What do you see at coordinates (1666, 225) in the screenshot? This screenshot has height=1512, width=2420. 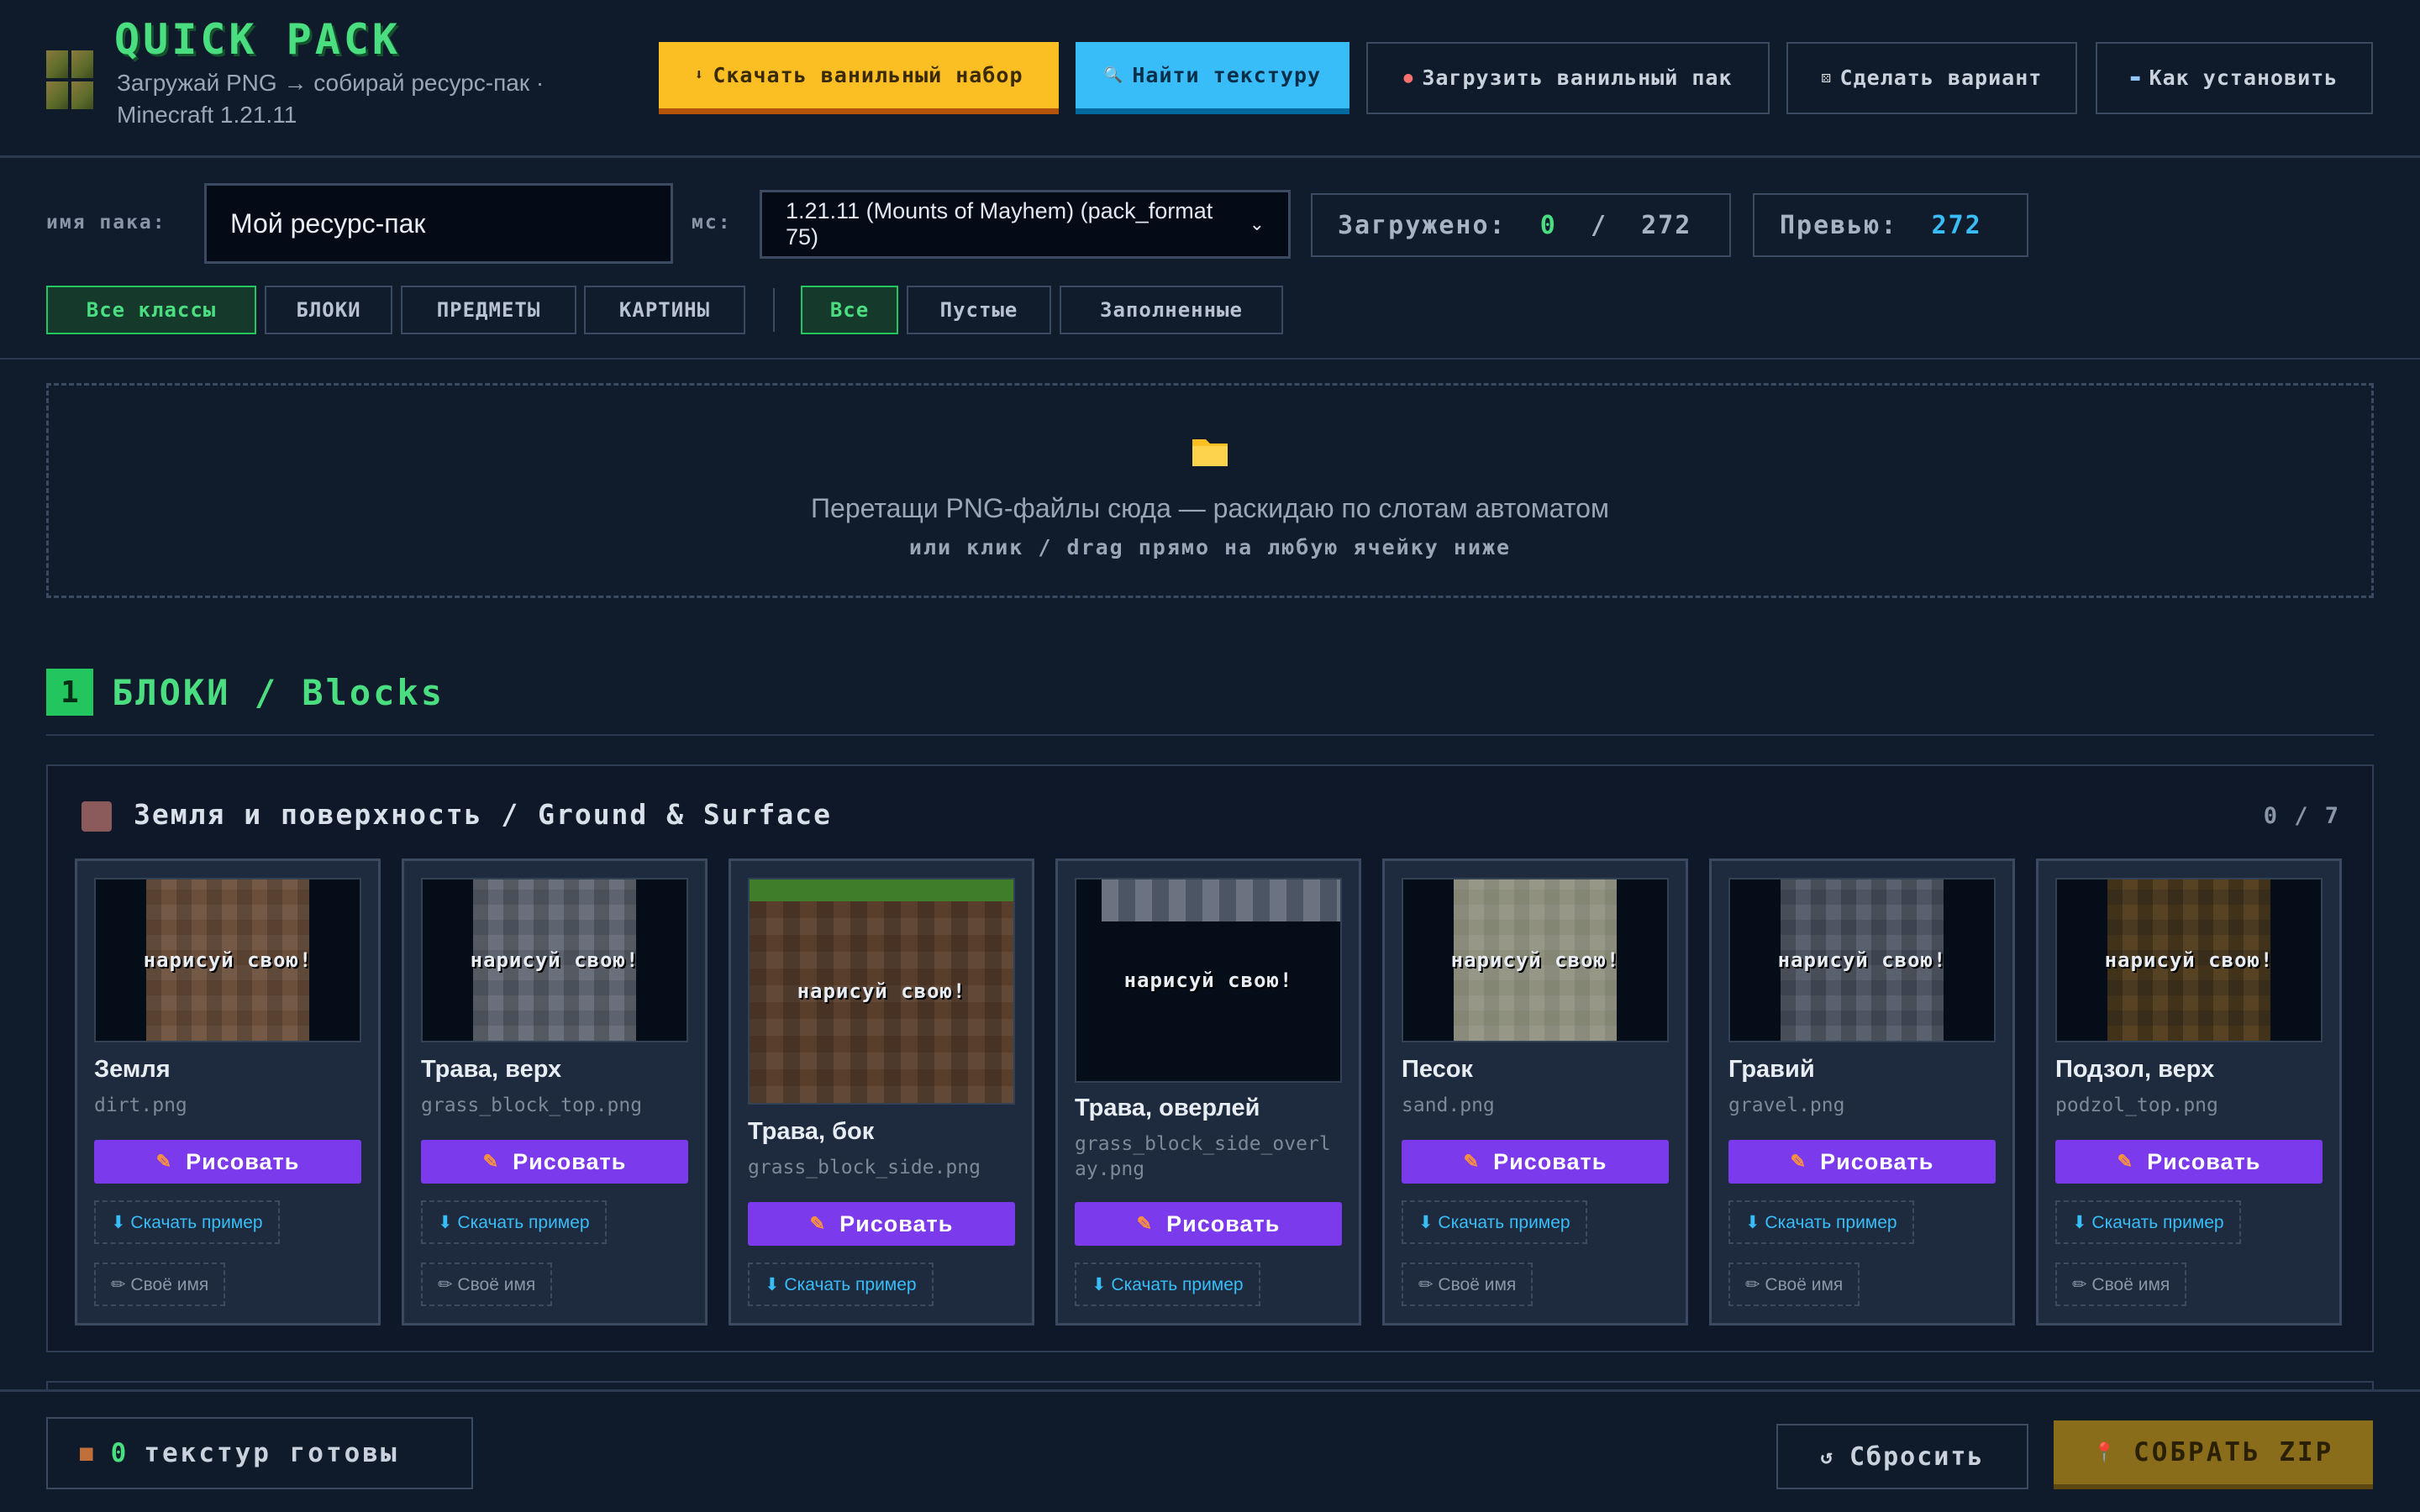 I see `loaded-total: 272` at bounding box center [1666, 225].